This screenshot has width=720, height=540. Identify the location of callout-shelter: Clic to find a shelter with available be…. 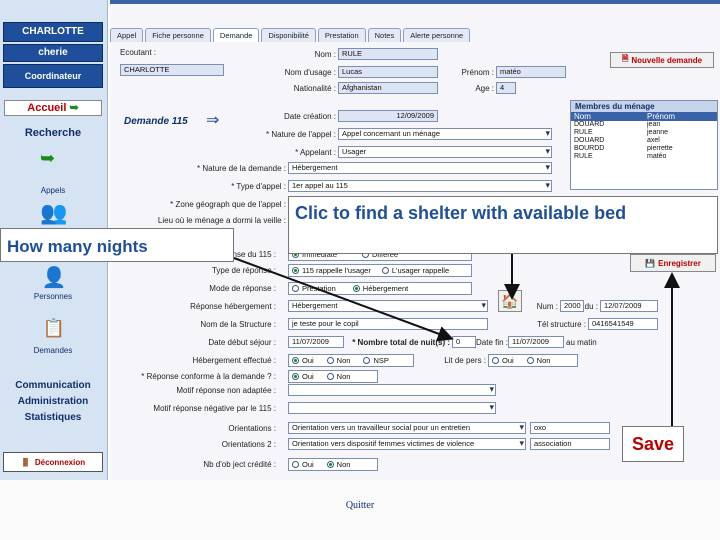
(503, 225).